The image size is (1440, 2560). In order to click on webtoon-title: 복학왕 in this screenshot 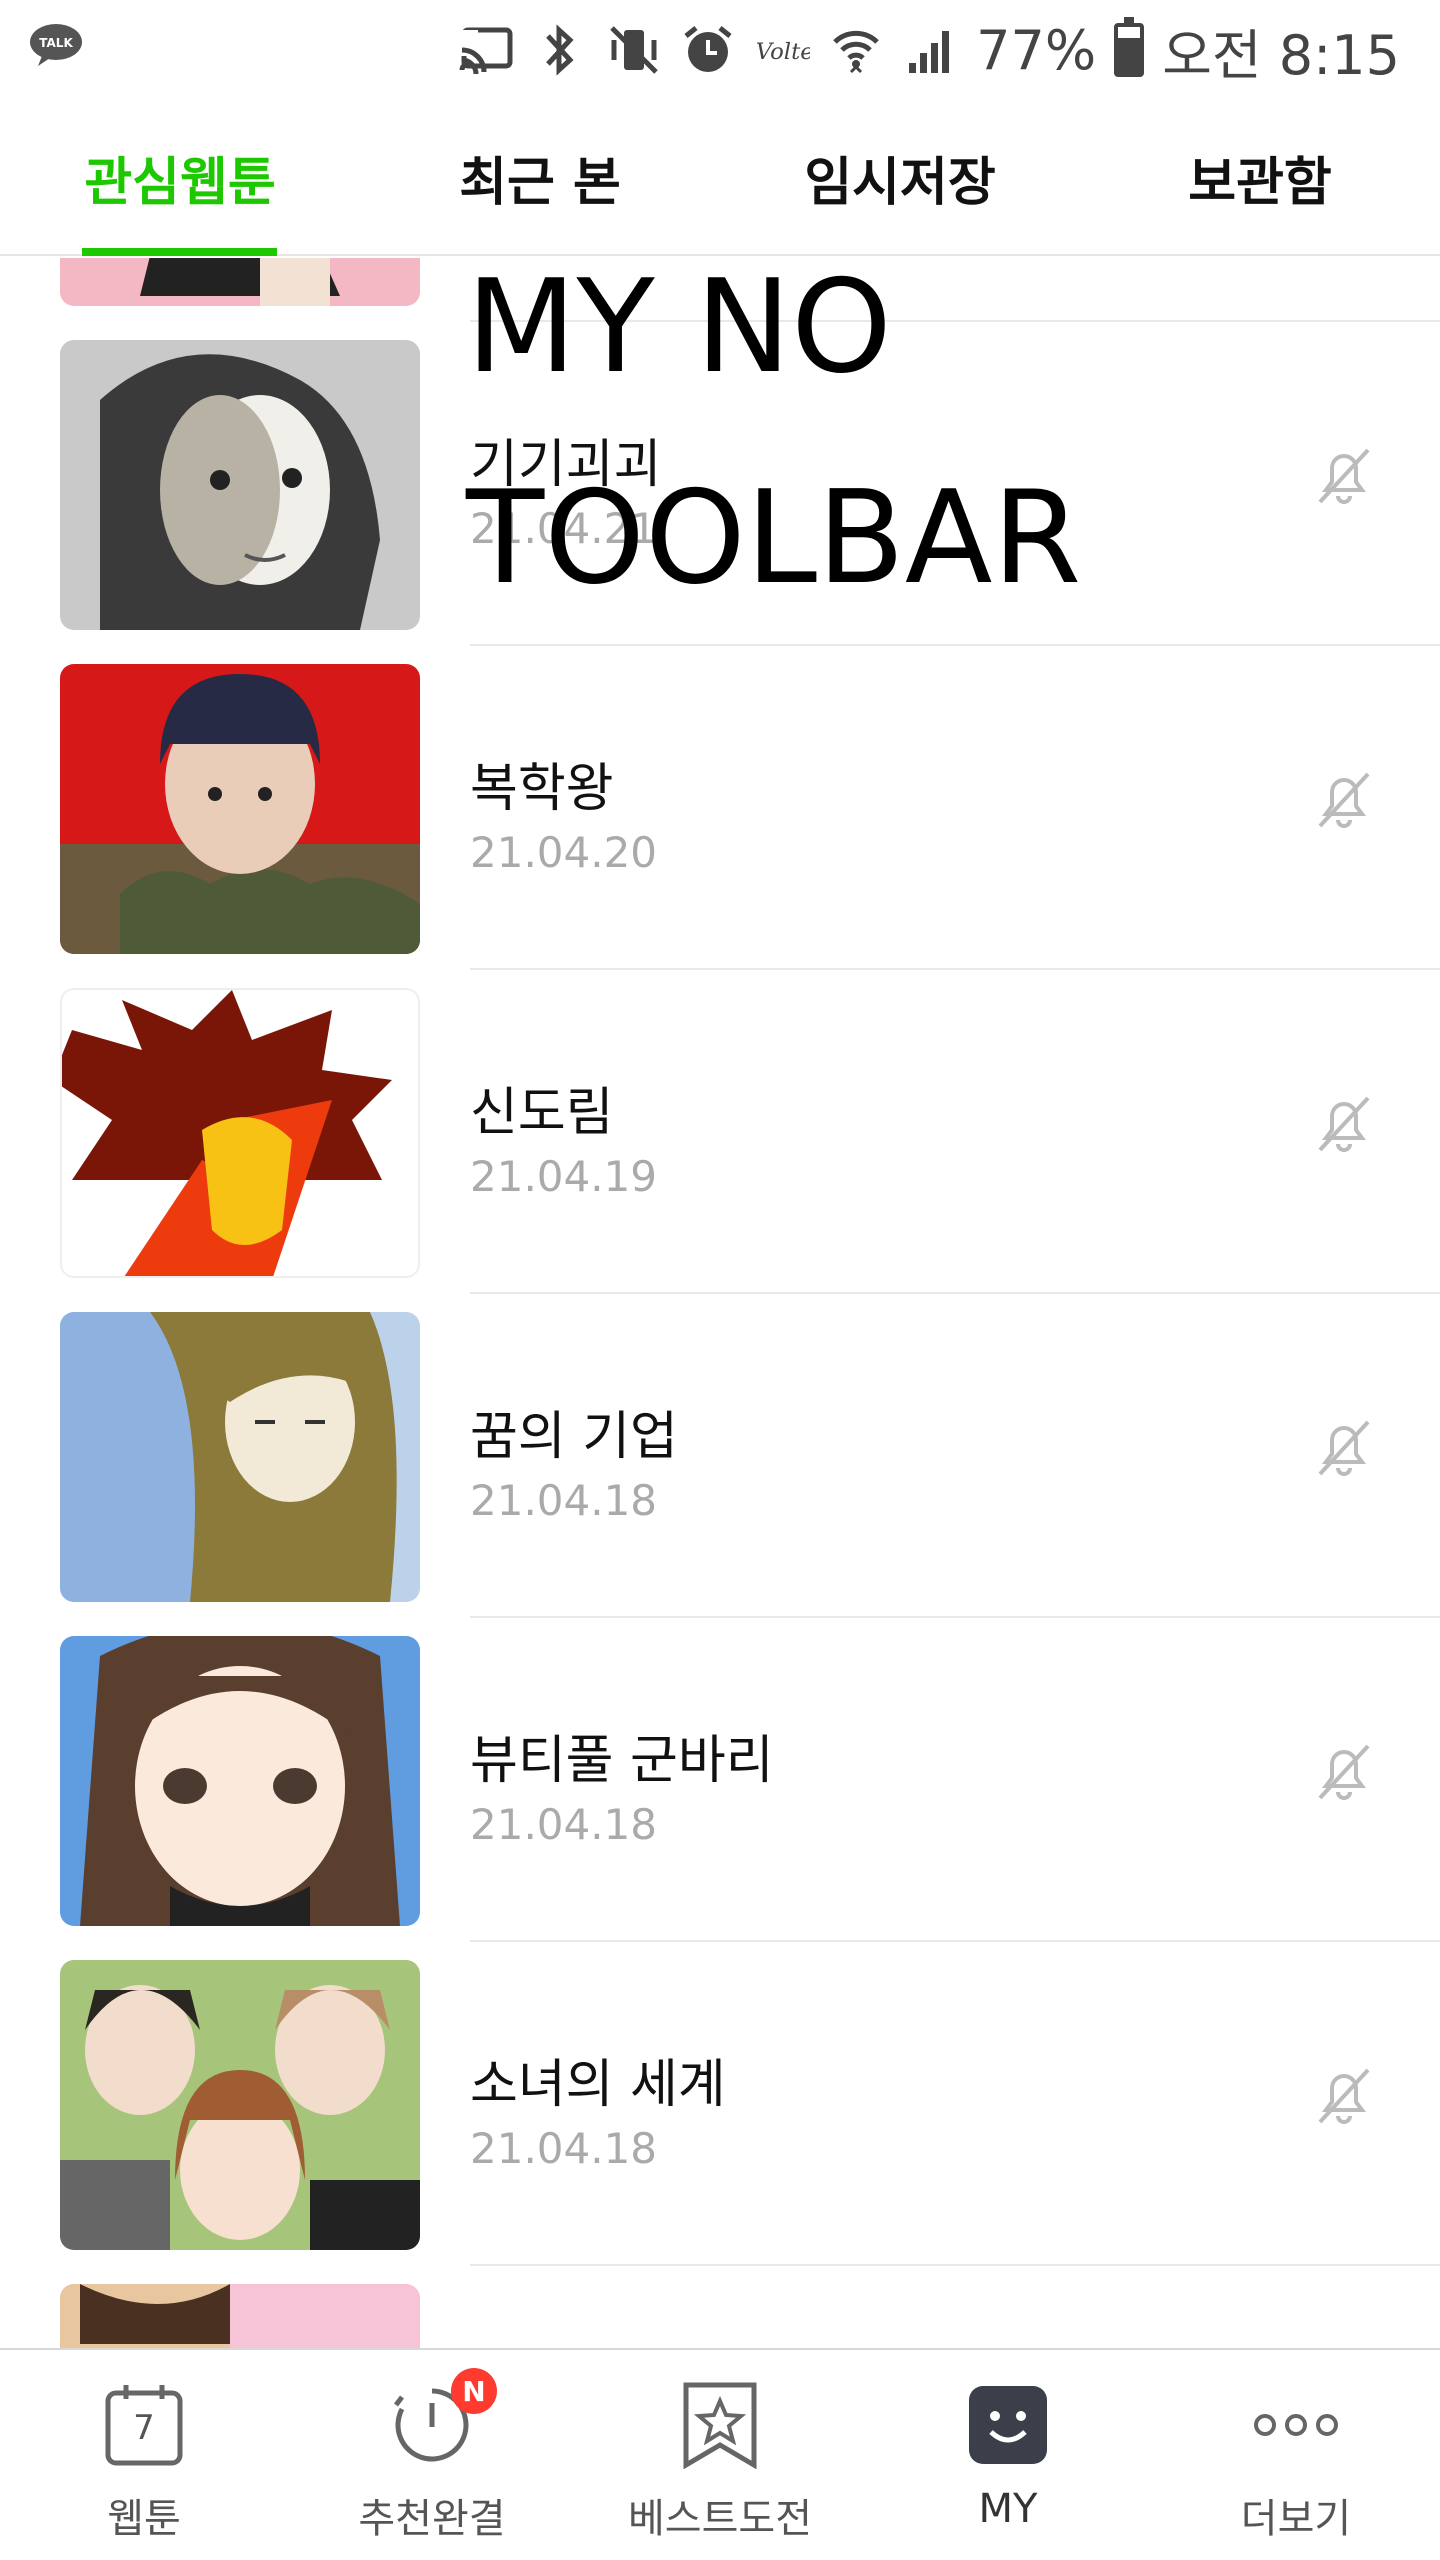, I will do `click(542, 789)`.